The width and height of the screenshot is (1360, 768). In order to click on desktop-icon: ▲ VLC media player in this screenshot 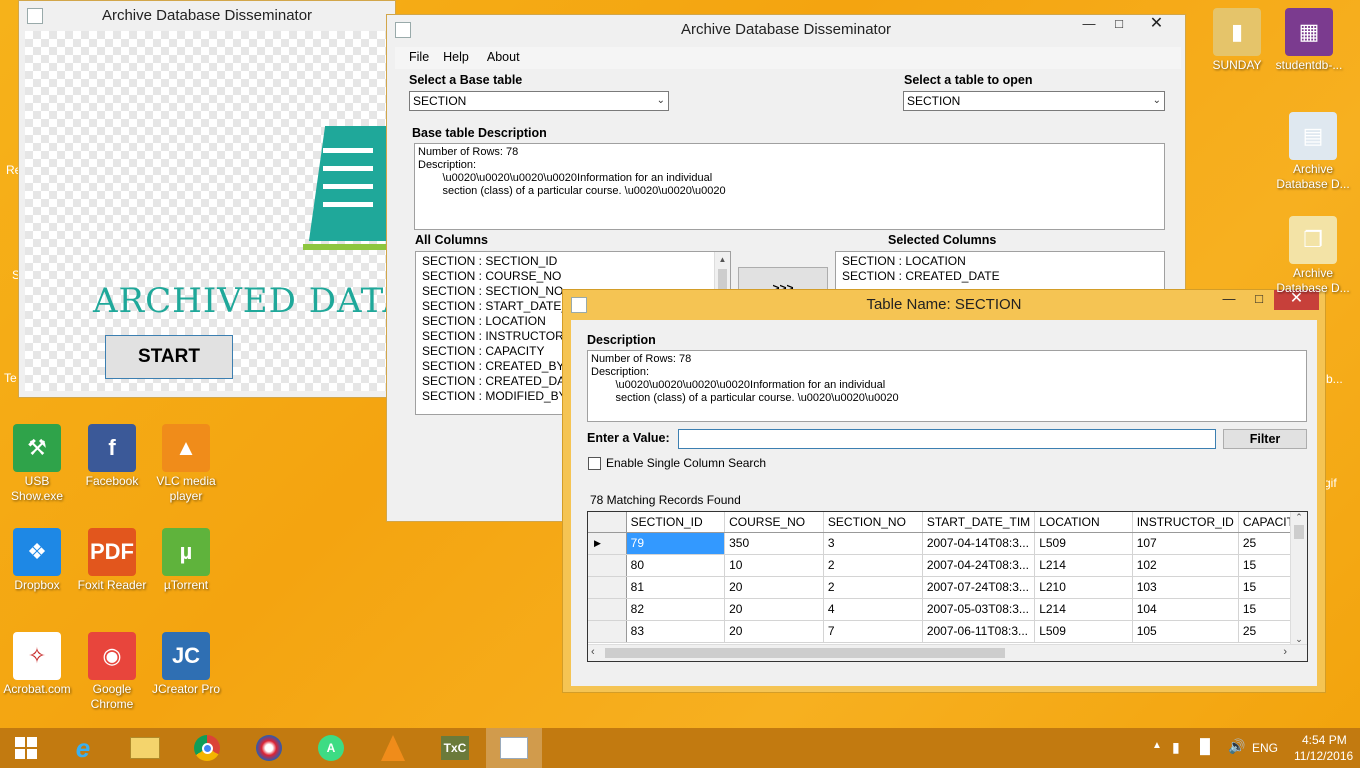, I will do `click(186, 464)`.